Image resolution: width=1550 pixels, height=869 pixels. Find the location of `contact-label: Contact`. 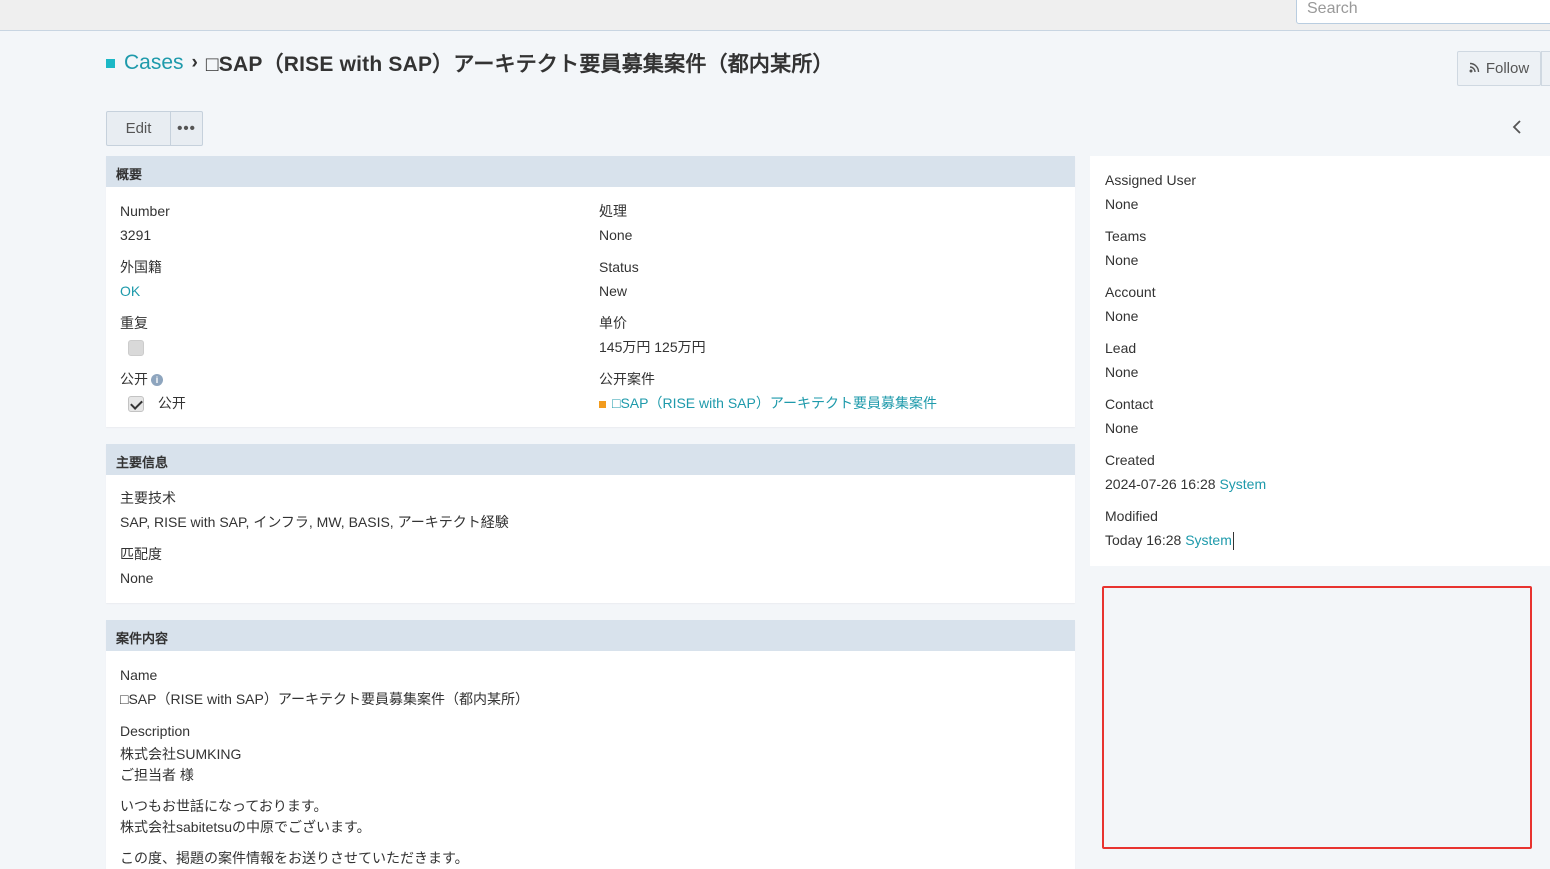

contact-label: Contact is located at coordinates (1129, 404).